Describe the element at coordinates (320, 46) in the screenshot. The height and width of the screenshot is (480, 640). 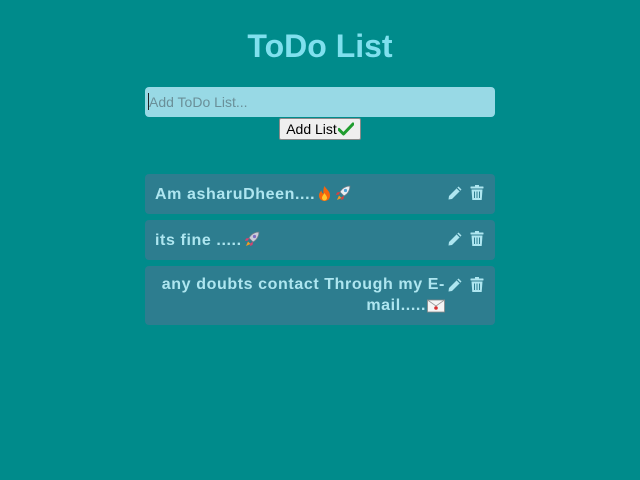
I see `page-title: ToDo List` at that location.